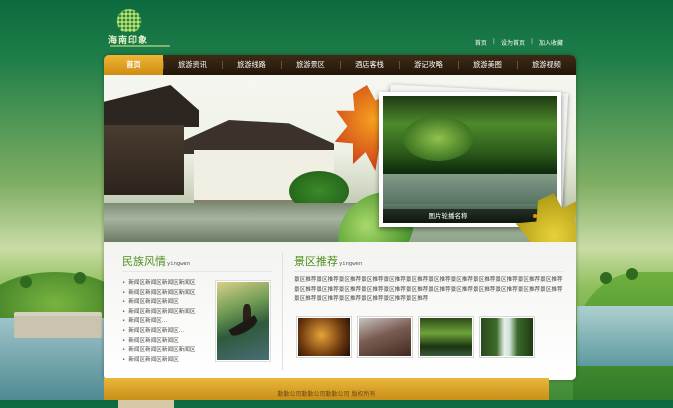 The image size is (673, 408). What do you see at coordinates (470, 216) in the screenshot?
I see `slideshow-caption-bar: 图片轮播名称` at bounding box center [470, 216].